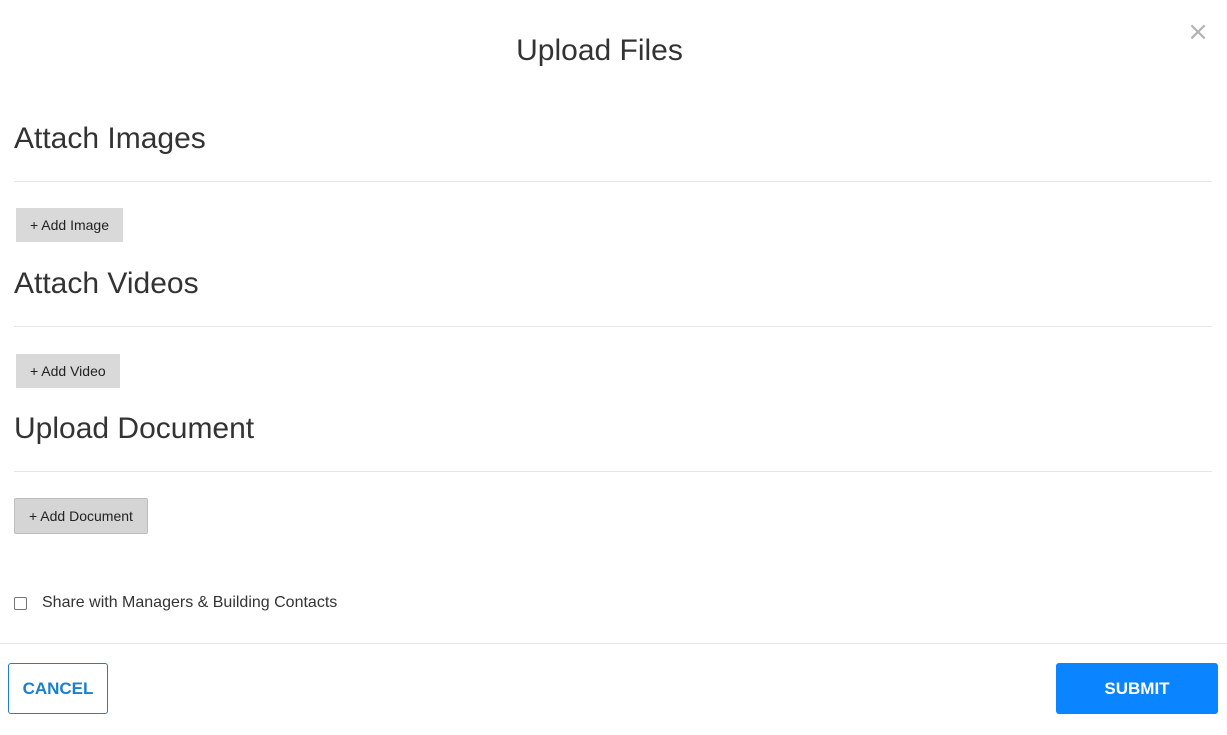 The height and width of the screenshot is (735, 1227). What do you see at coordinates (134, 428) in the screenshot?
I see `section-heading-document: Upload Document` at bounding box center [134, 428].